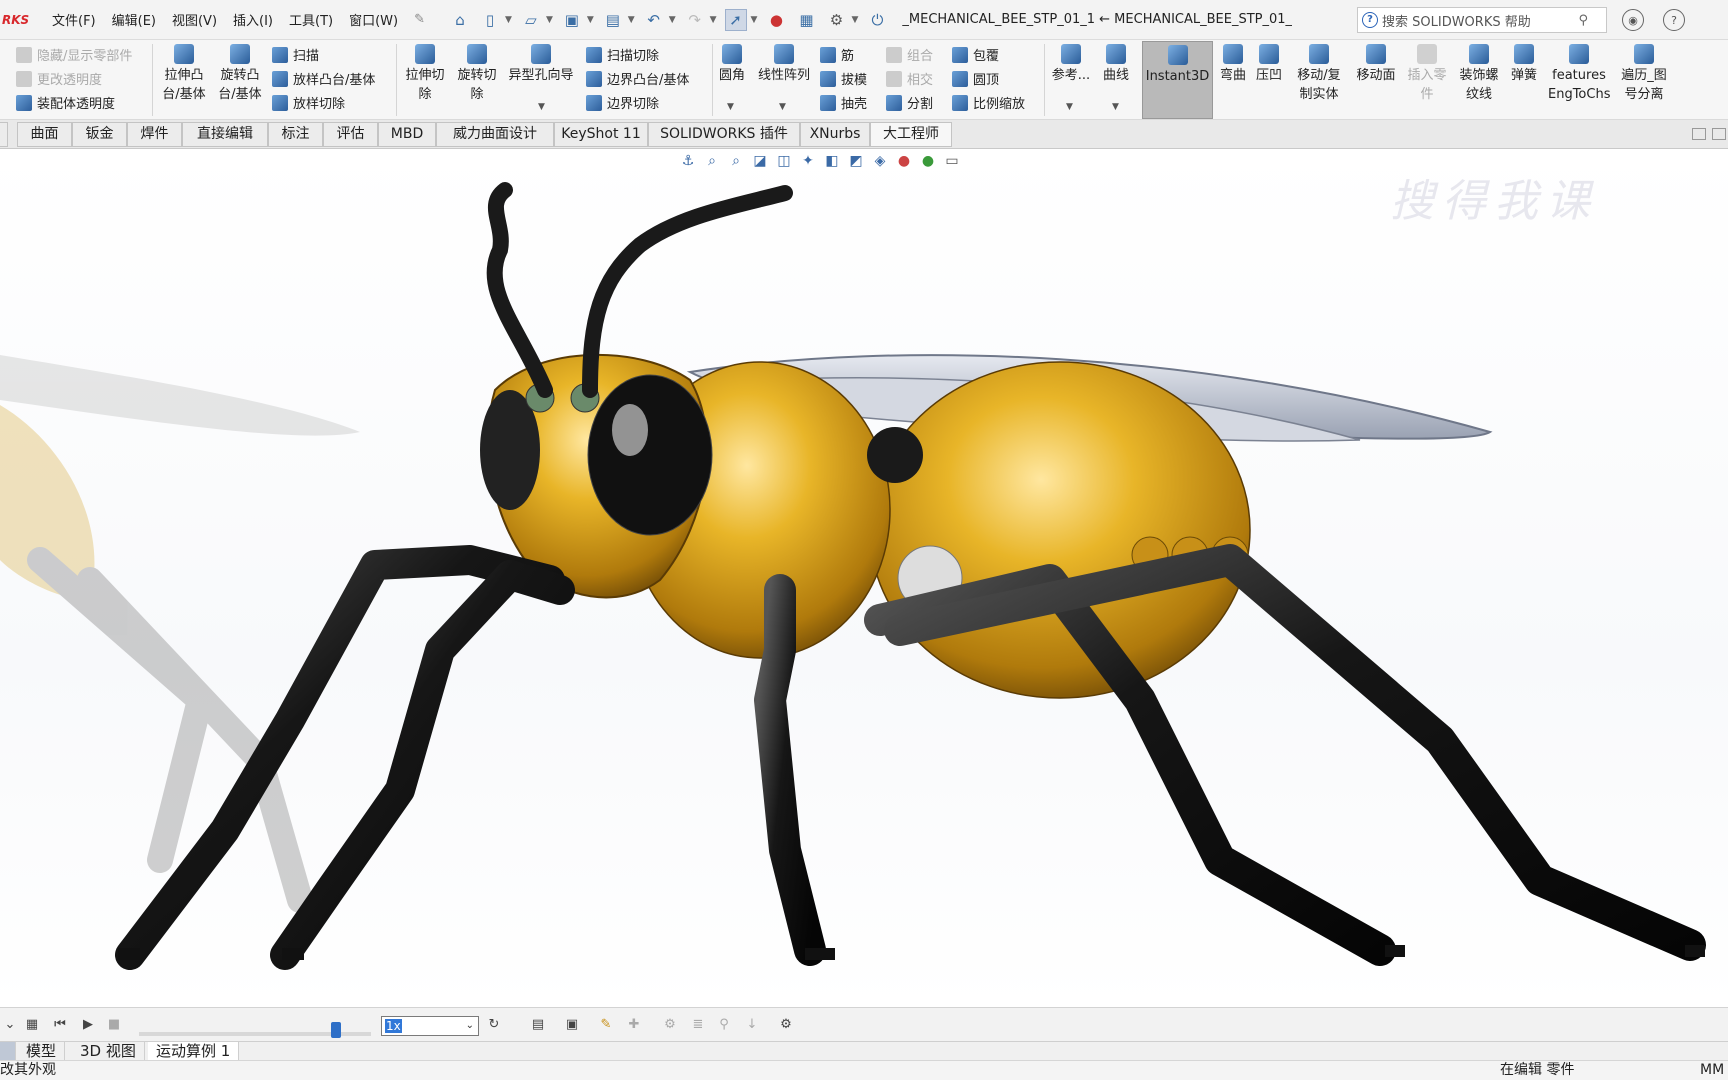  Describe the element at coordinates (988, 102) in the screenshot. I see `scale-button: 比例缩放` at that location.